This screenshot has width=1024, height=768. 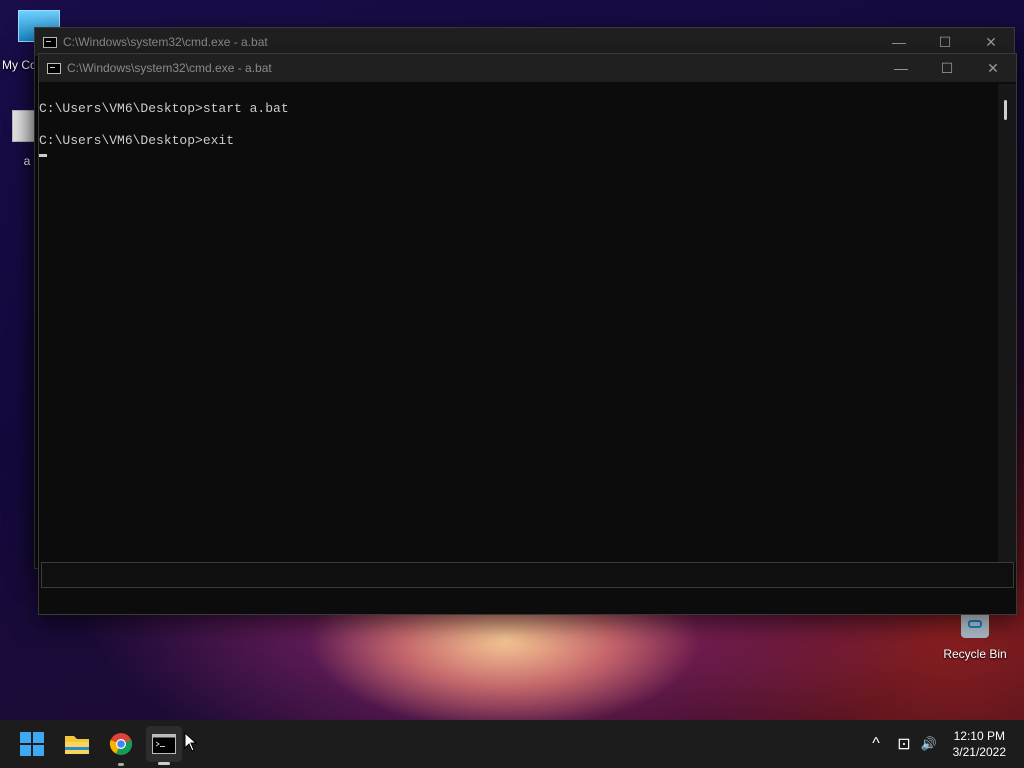 I want to click on active-indicator, so click(x=164, y=763).